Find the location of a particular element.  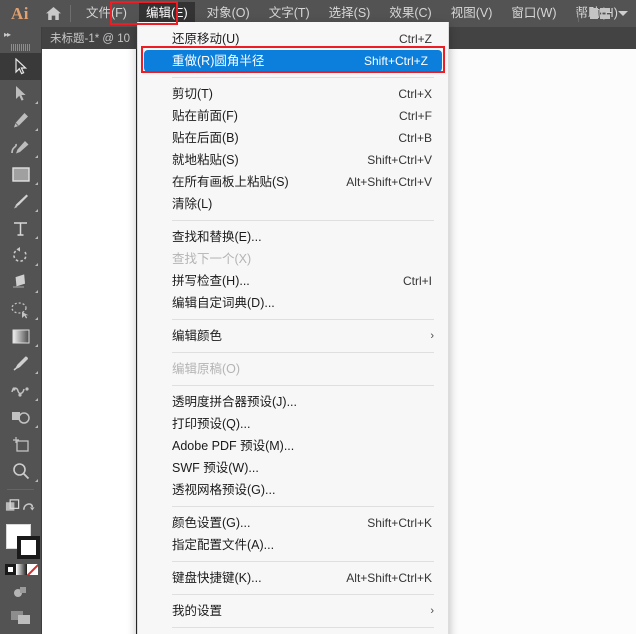

workspace-layout-icon is located at coordinates (600, 13).